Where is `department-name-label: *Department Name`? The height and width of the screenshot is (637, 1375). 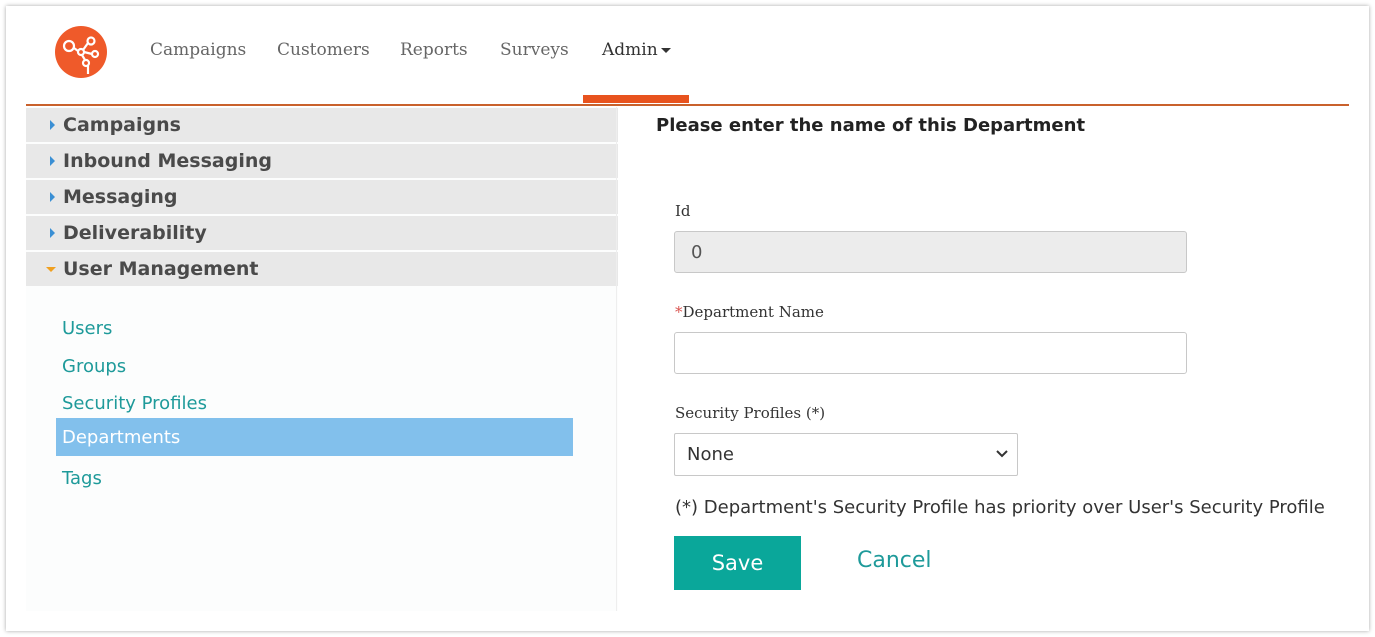 department-name-label: *Department Name is located at coordinates (749, 312).